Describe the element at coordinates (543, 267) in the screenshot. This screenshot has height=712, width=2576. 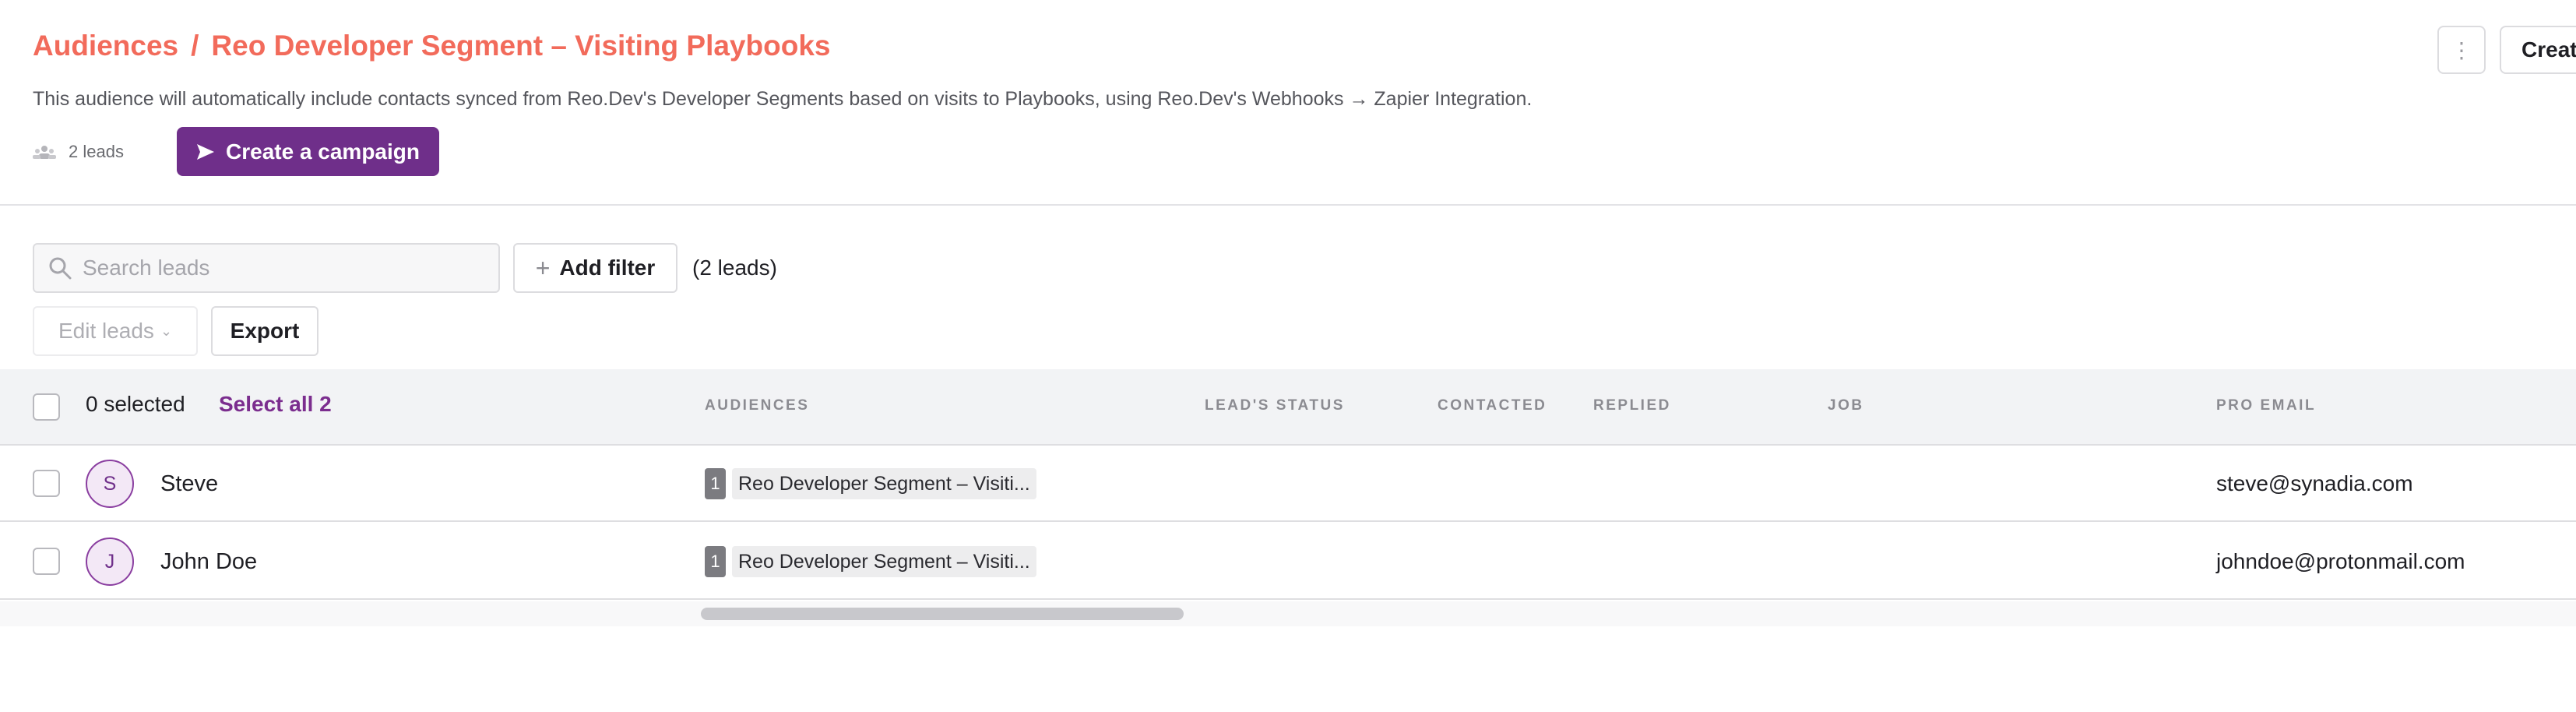
I see `plus-icon: +` at that location.